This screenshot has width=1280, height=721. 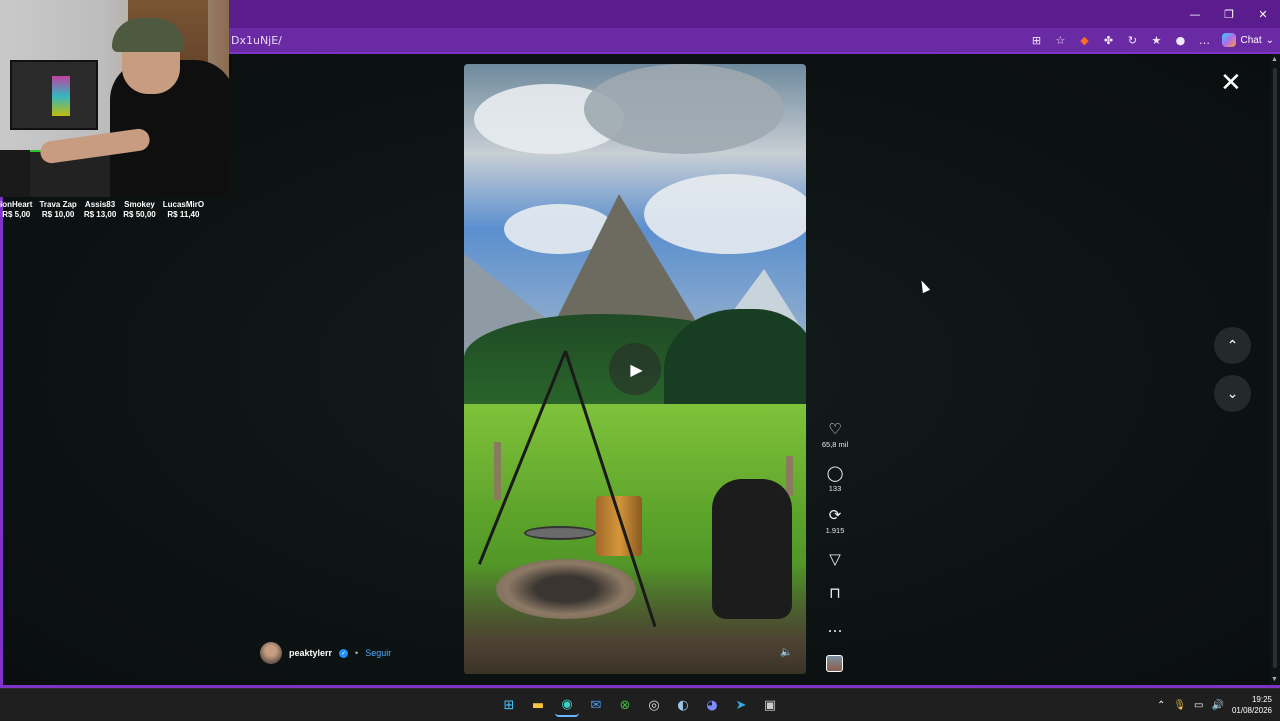 I want to click on close-icon: ✕, so click(x=1263, y=14).